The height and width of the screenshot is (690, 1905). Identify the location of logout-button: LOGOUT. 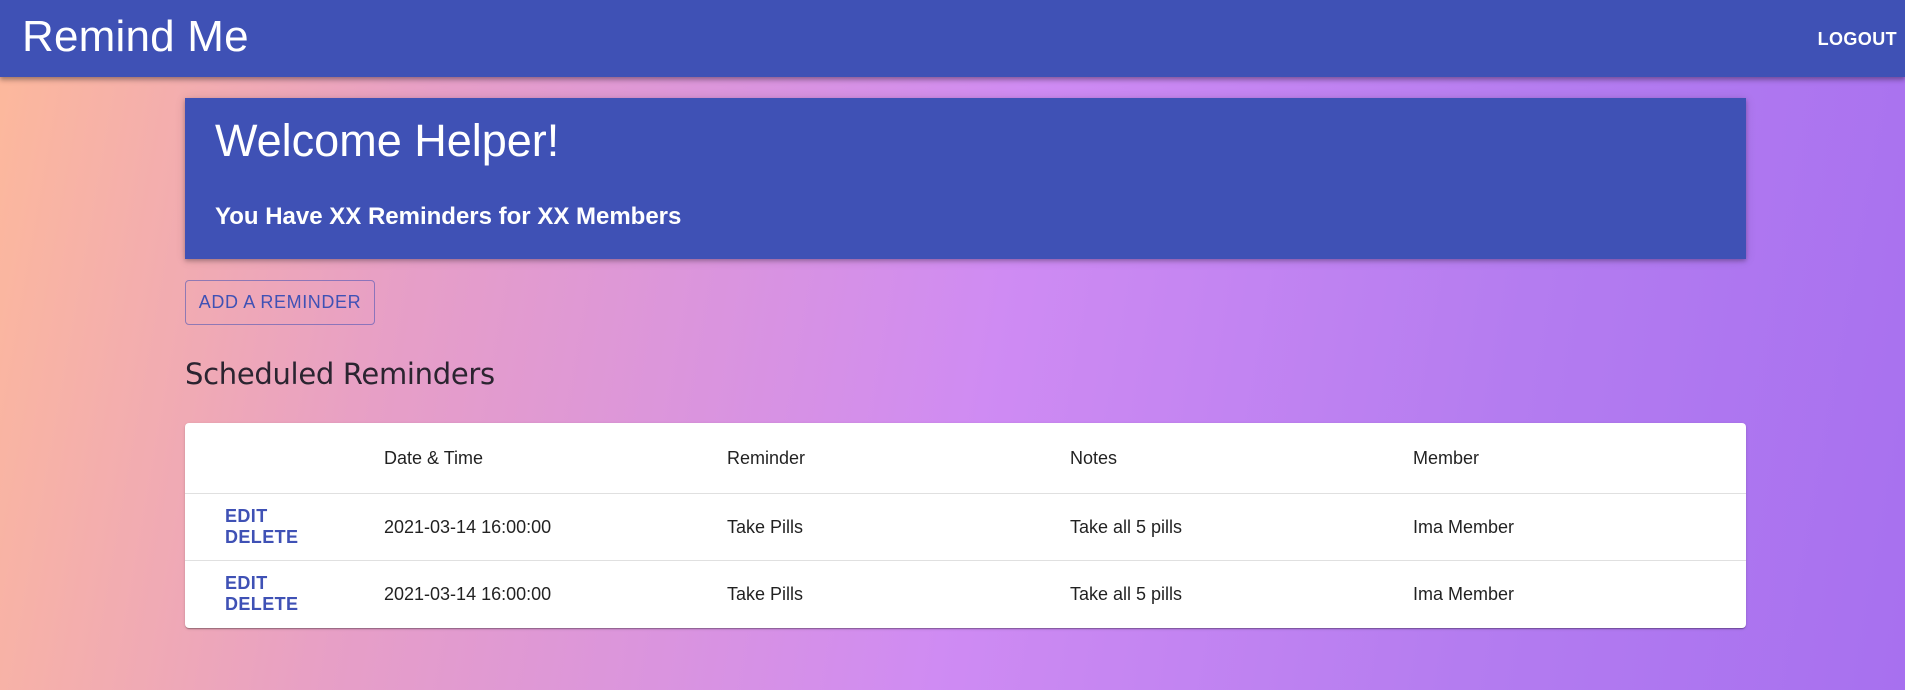
(1857, 39).